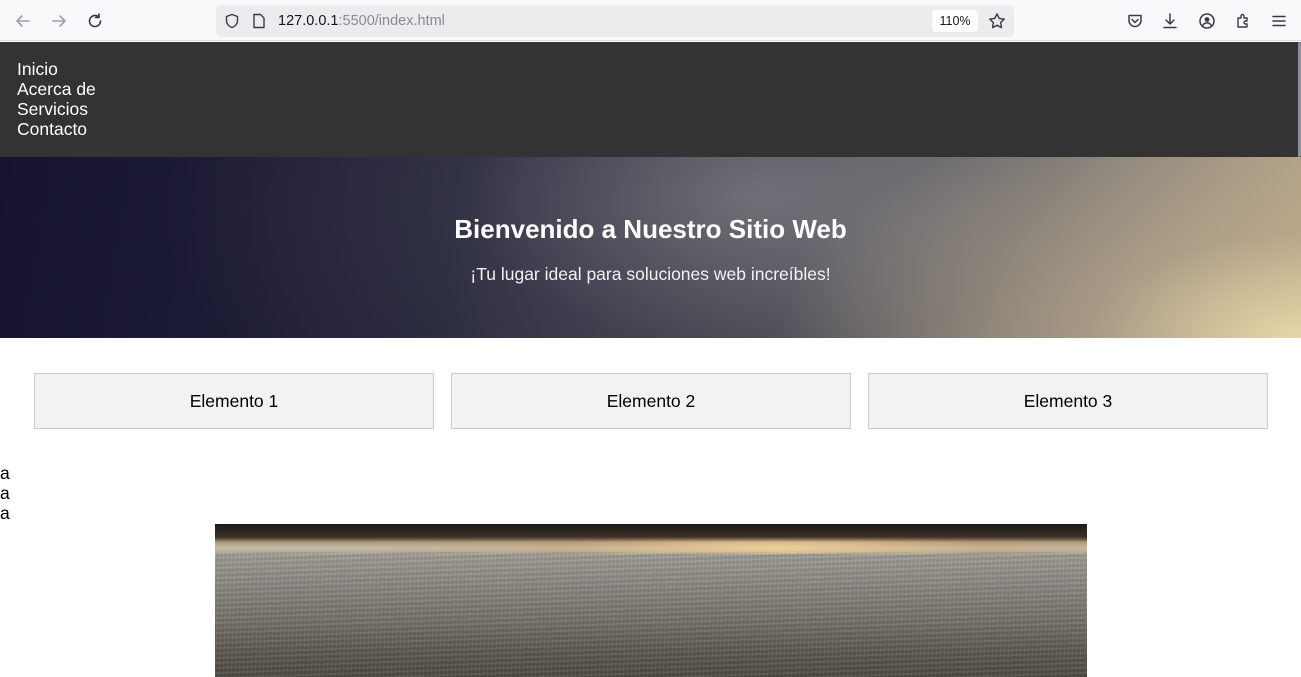  What do you see at coordinates (651, 533) in the screenshot?
I see `treeline` at bounding box center [651, 533].